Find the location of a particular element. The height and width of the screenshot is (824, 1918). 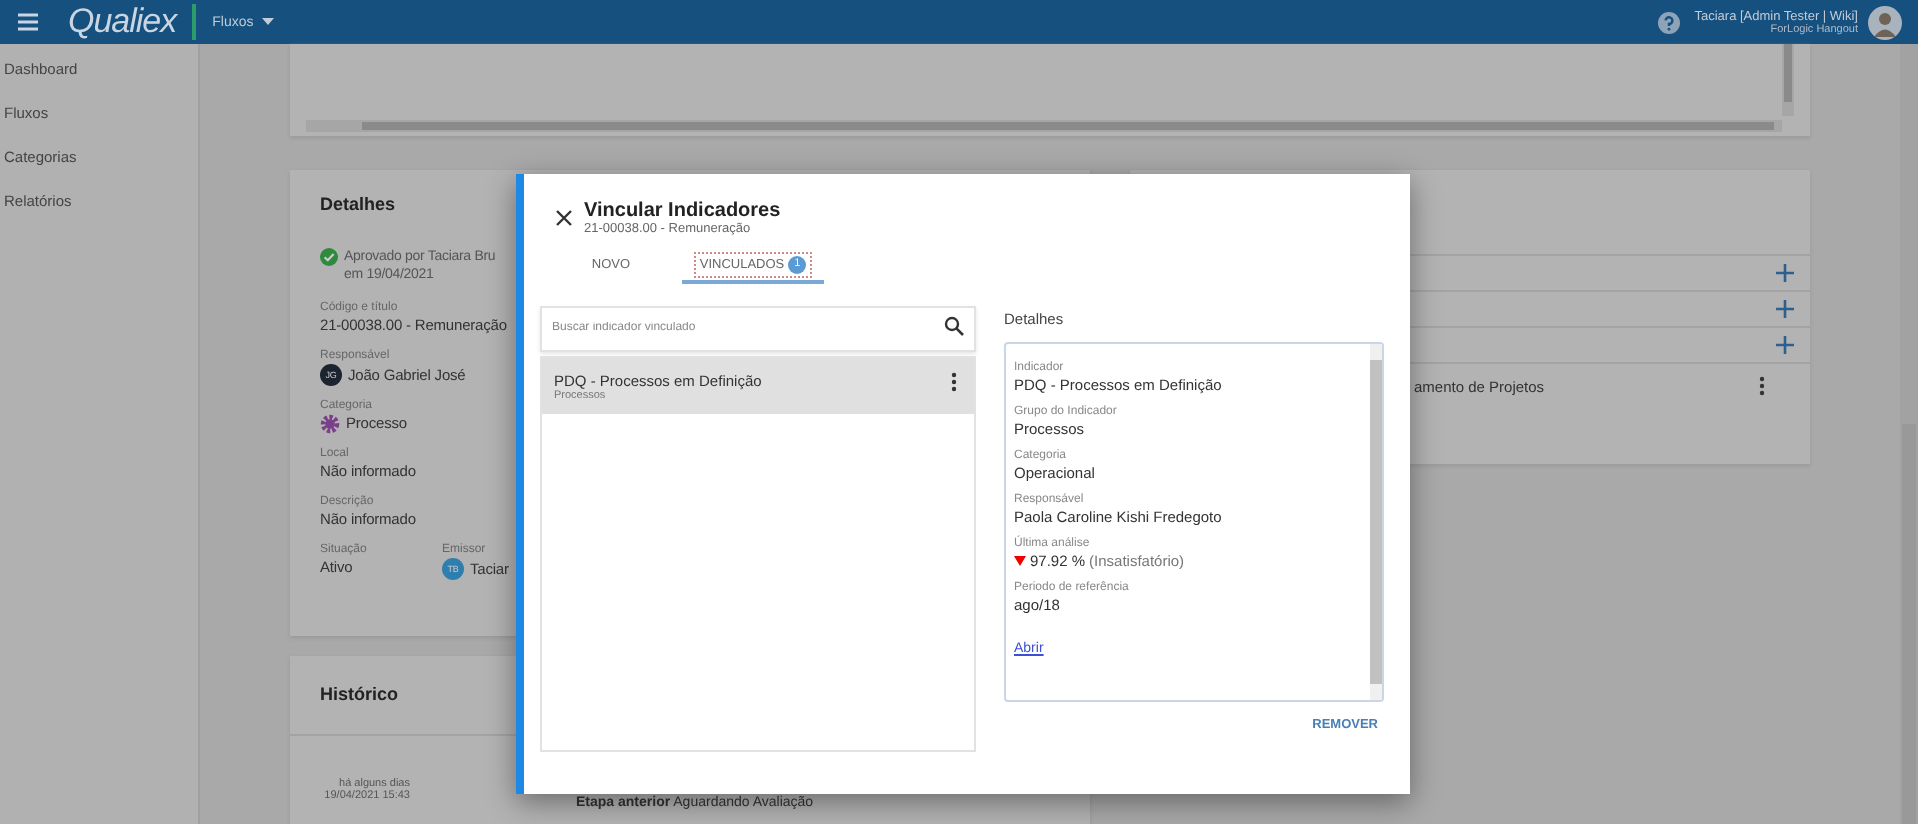

avatar-icon is located at coordinates (1885, 22).